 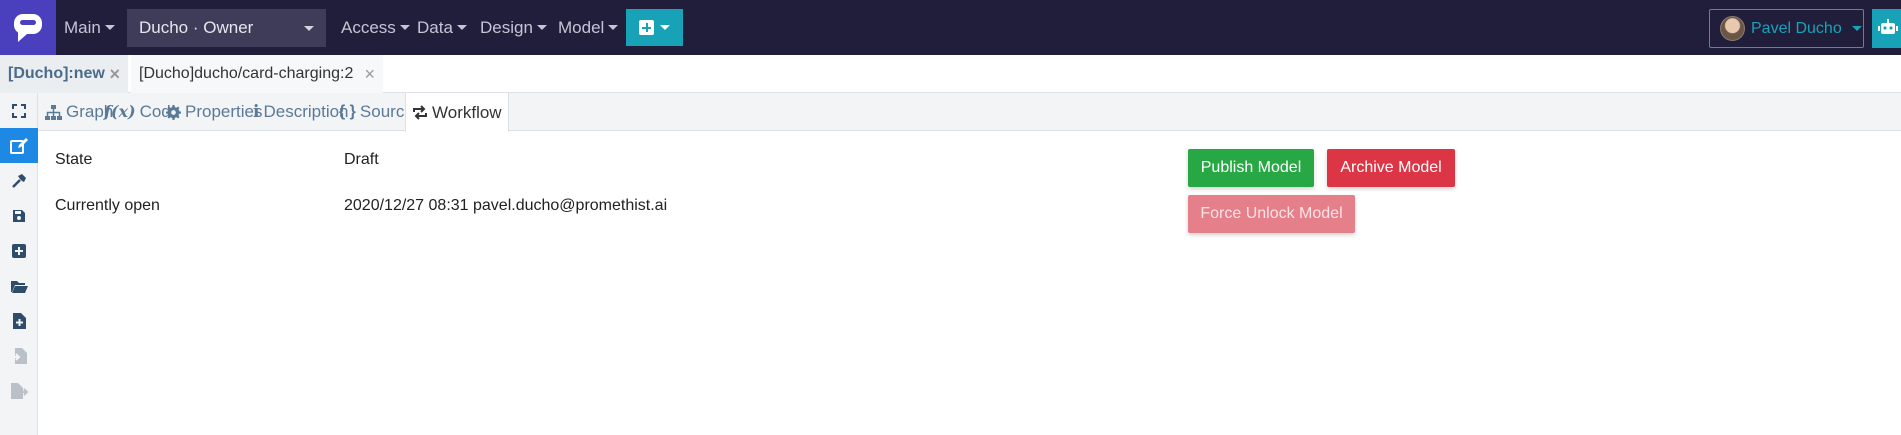 What do you see at coordinates (1732, 28) in the screenshot?
I see `avatar` at bounding box center [1732, 28].